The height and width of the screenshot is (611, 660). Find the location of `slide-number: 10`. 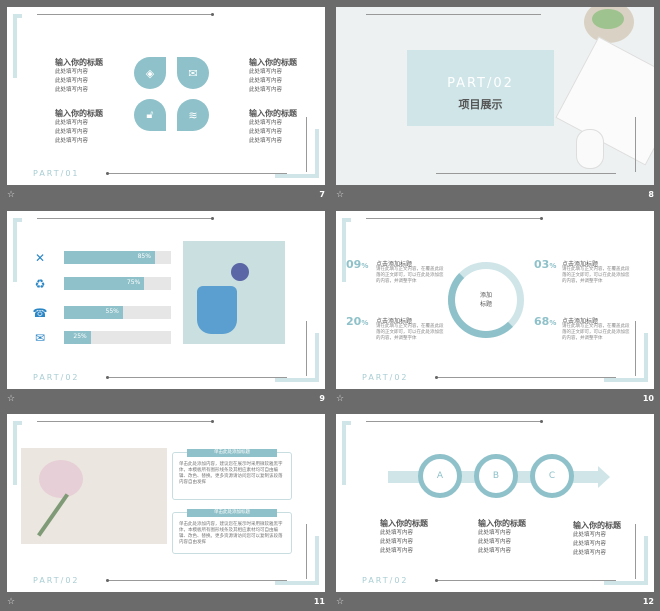

slide-number: 10 is located at coordinates (648, 398).